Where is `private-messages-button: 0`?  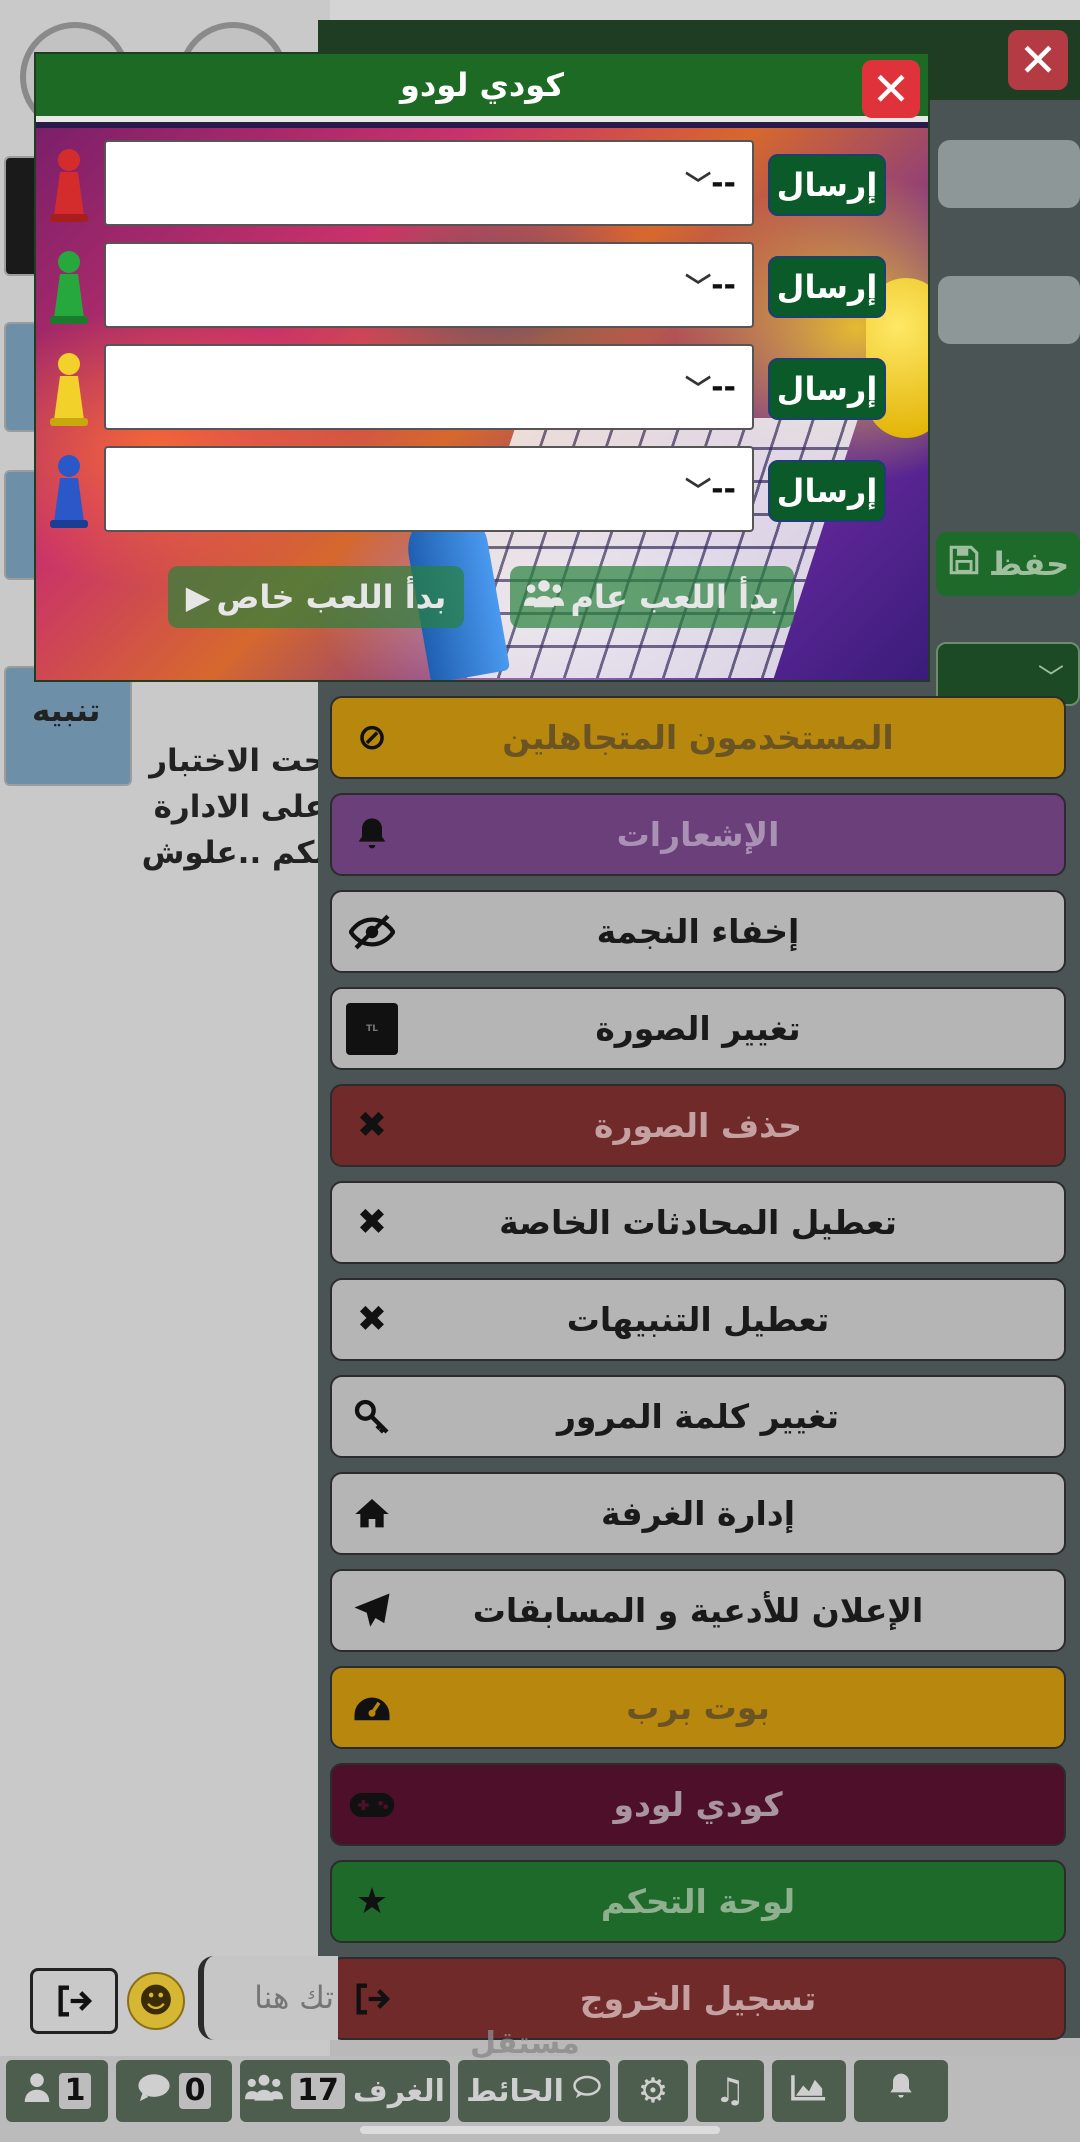
private-messages-button: 0 is located at coordinates (174, 2091).